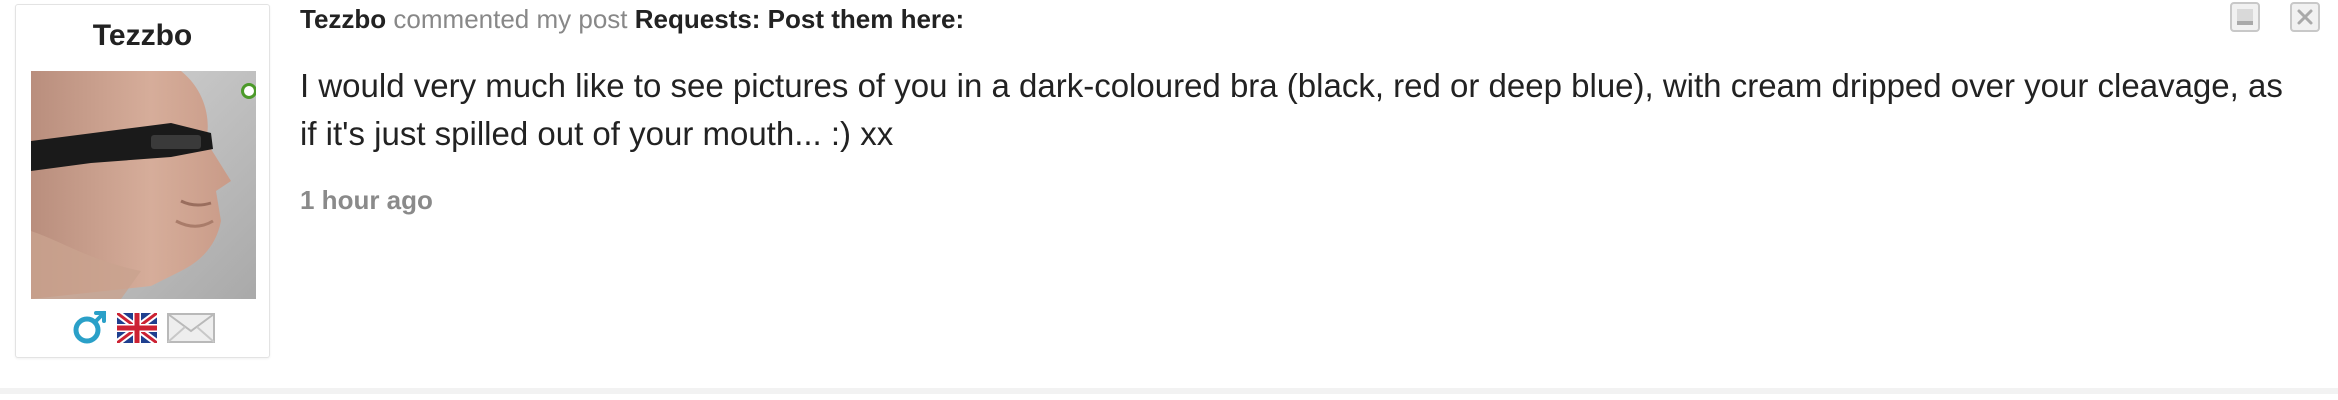  I want to click on minimize-icon, so click(2245, 17).